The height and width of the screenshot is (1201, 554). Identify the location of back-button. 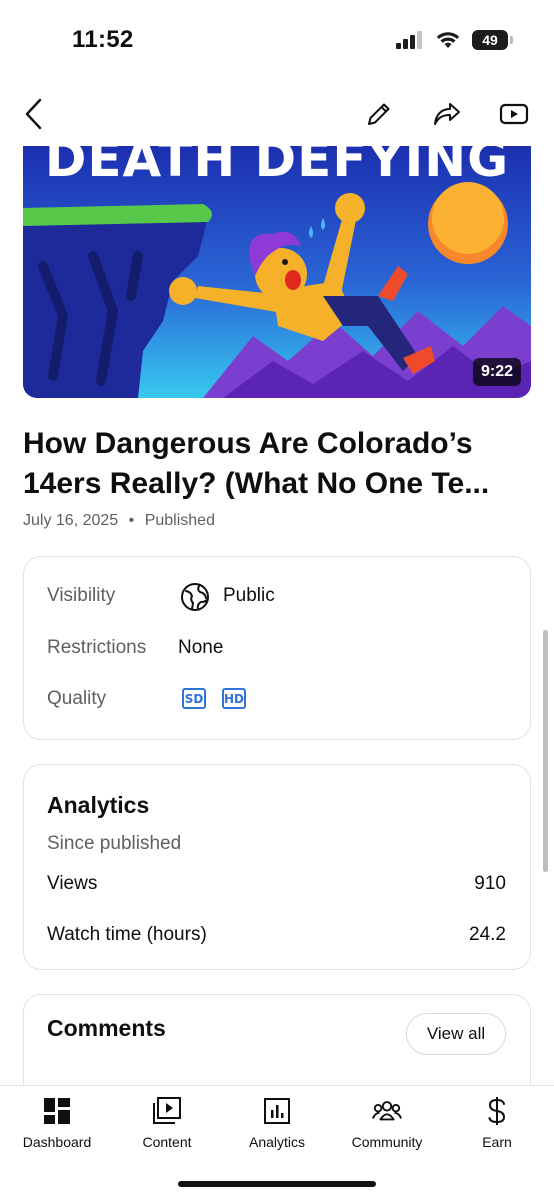
(34, 114).